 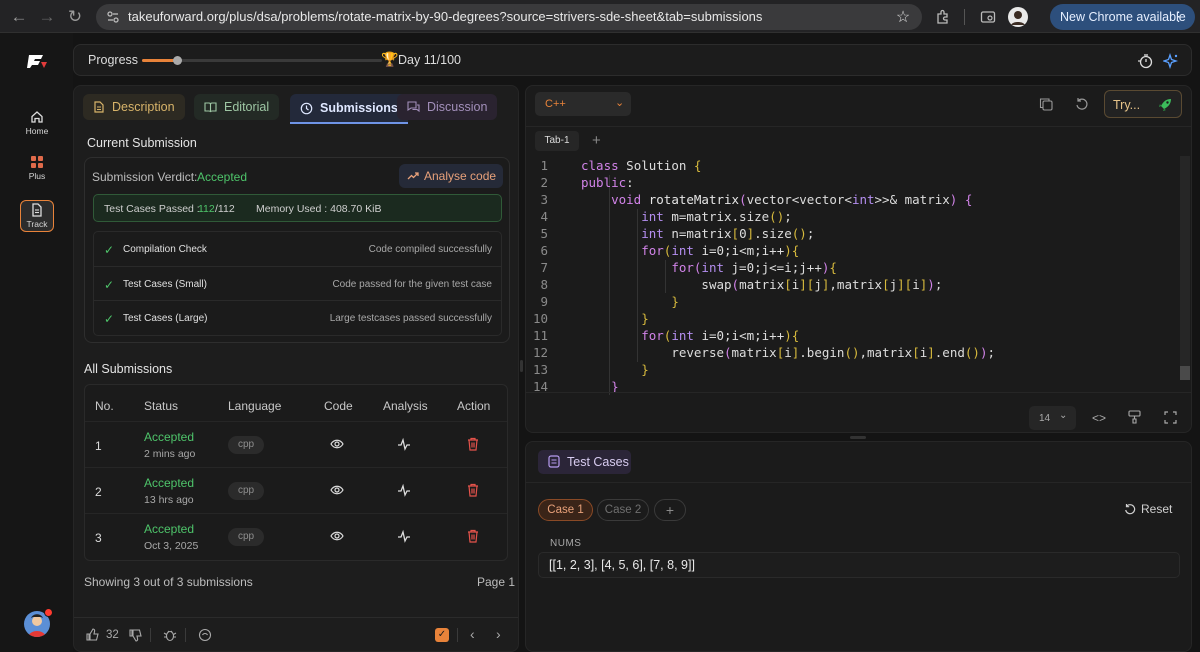 What do you see at coordinates (1082, 104) in the screenshot?
I see `reset-code-icon` at bounding box center [1082, 104].